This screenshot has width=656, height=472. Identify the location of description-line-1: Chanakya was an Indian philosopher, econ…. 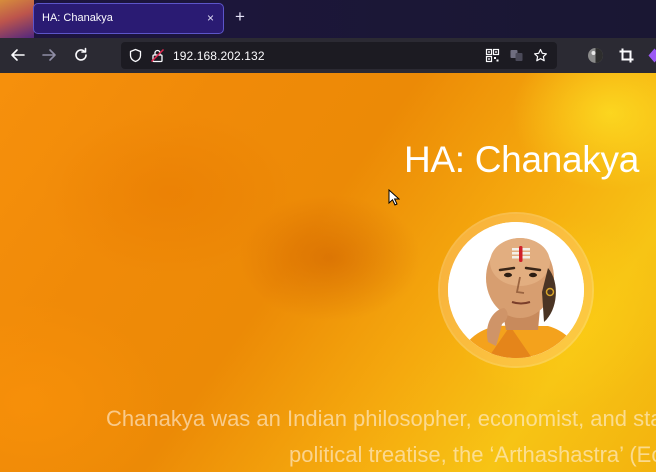
(381, 418).